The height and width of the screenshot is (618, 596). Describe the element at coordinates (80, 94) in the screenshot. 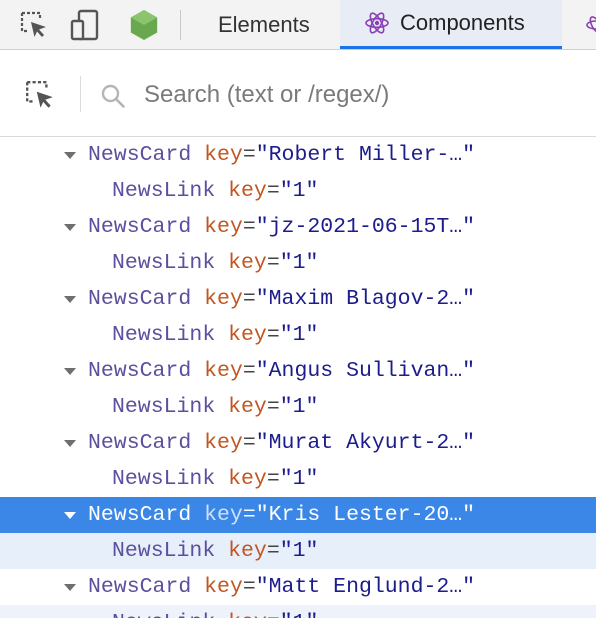

I see `search-separator` at that location.